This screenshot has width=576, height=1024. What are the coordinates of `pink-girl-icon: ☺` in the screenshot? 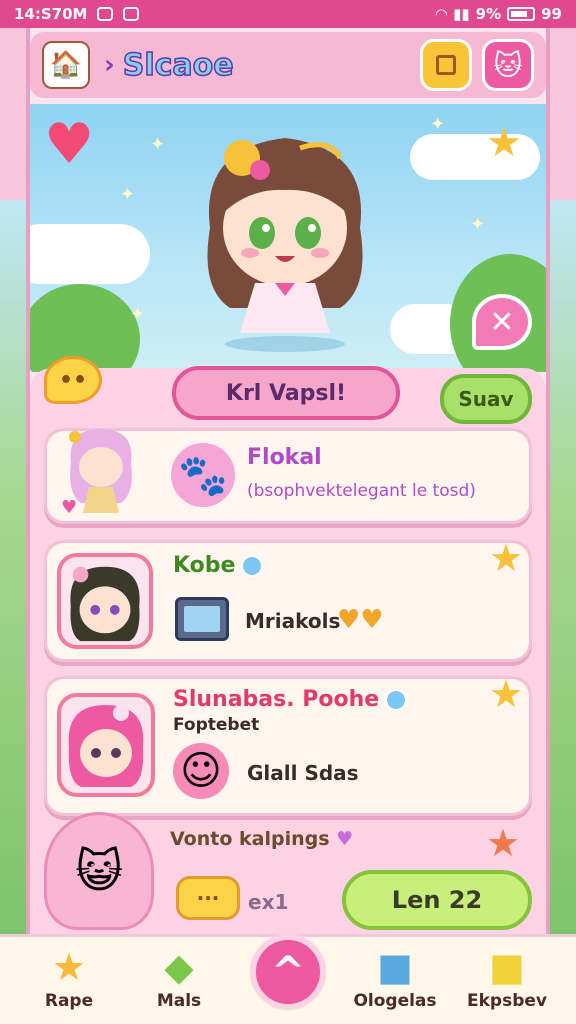 It's located at (201, 771).